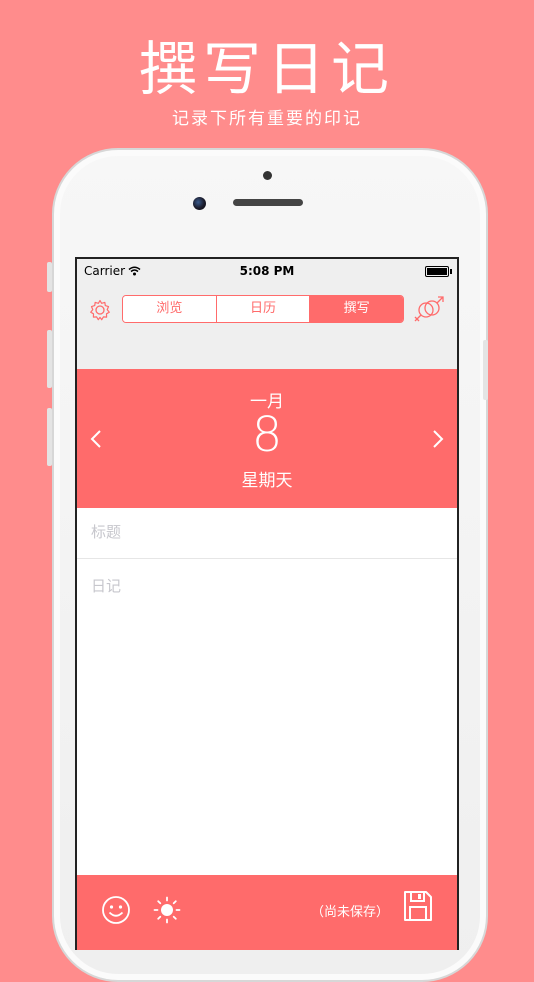 The width and height of the screenshot is (534, 982). I want to click on title-field-row, so click(267, 533).